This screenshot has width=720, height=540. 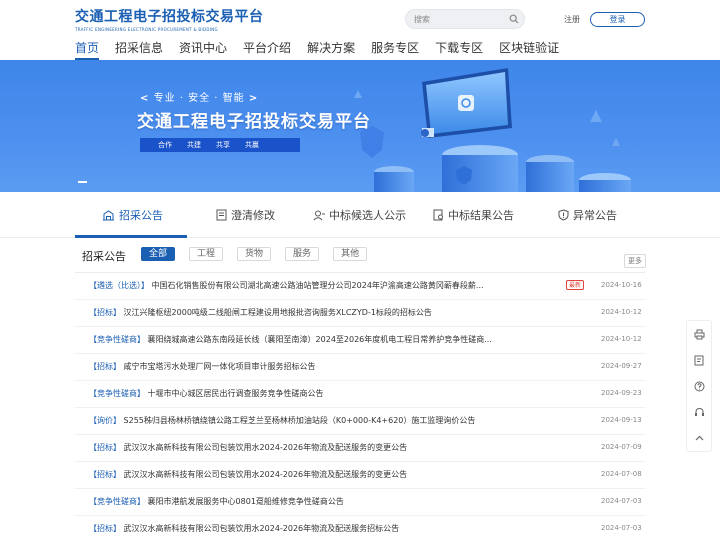 What do you see at coordinates (199, 98) in the screenshot?
I see `banner-tagline: < 专业 · 安全 · 智能 >` at bounding box center [199, 98].